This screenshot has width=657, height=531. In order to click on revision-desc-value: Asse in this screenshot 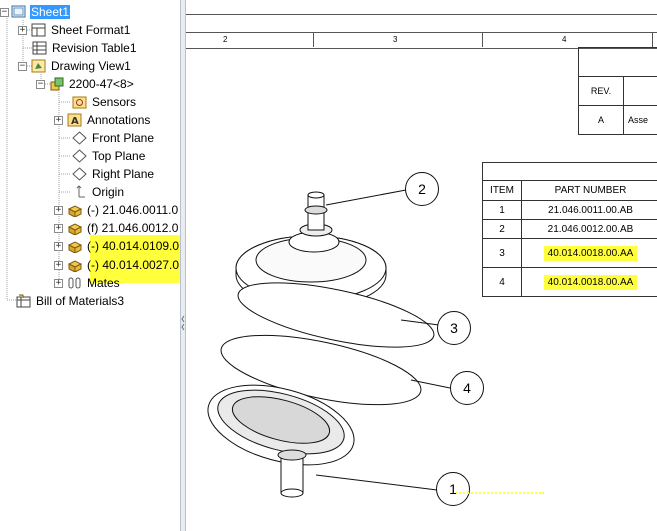, I will do `click(640, 120)`.